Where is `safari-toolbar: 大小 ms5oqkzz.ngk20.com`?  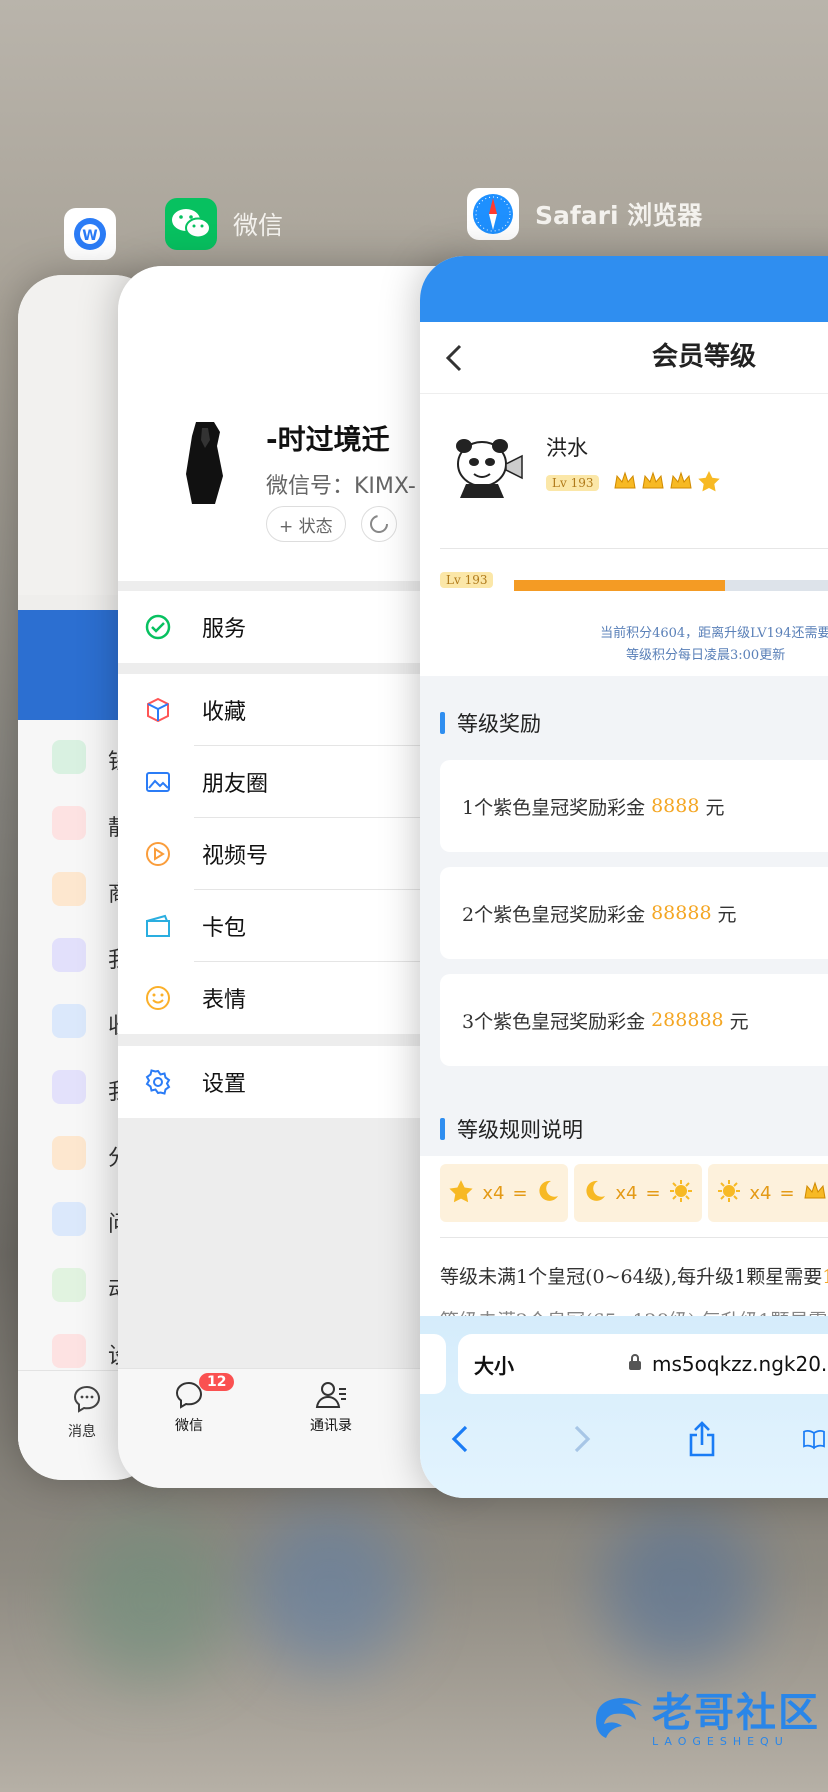 safari-toolbar: 大小 ms5oqkzz.ngk20.com is located at coordinates (624, 1407).